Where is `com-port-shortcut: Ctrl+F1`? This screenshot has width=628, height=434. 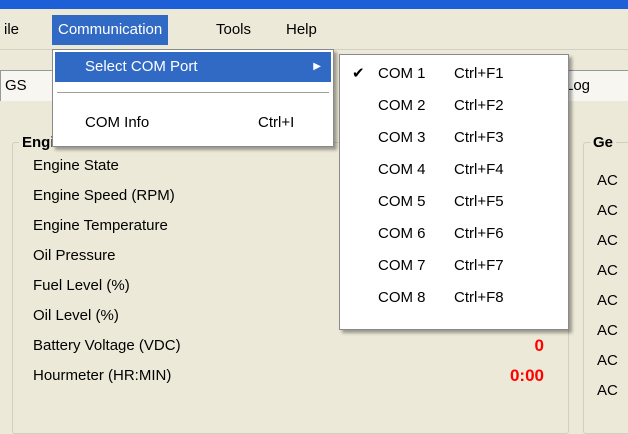
com-port-shortcut: Ctrl+F1 is located at coordinates (479, 73).